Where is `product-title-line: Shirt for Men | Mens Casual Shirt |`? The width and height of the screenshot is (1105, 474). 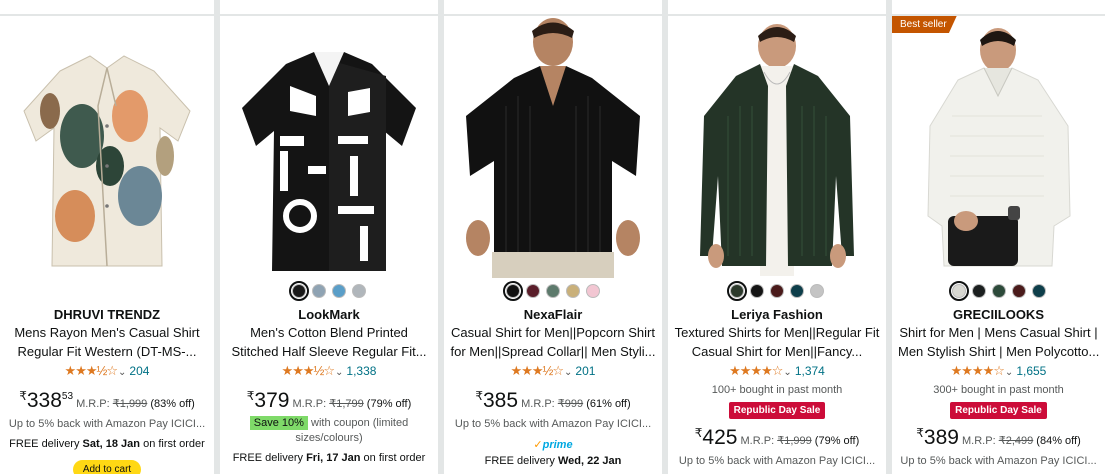 product-title-line: Shirt for Men | Mens Casual Shirt | is located at coordinates (998, 332).